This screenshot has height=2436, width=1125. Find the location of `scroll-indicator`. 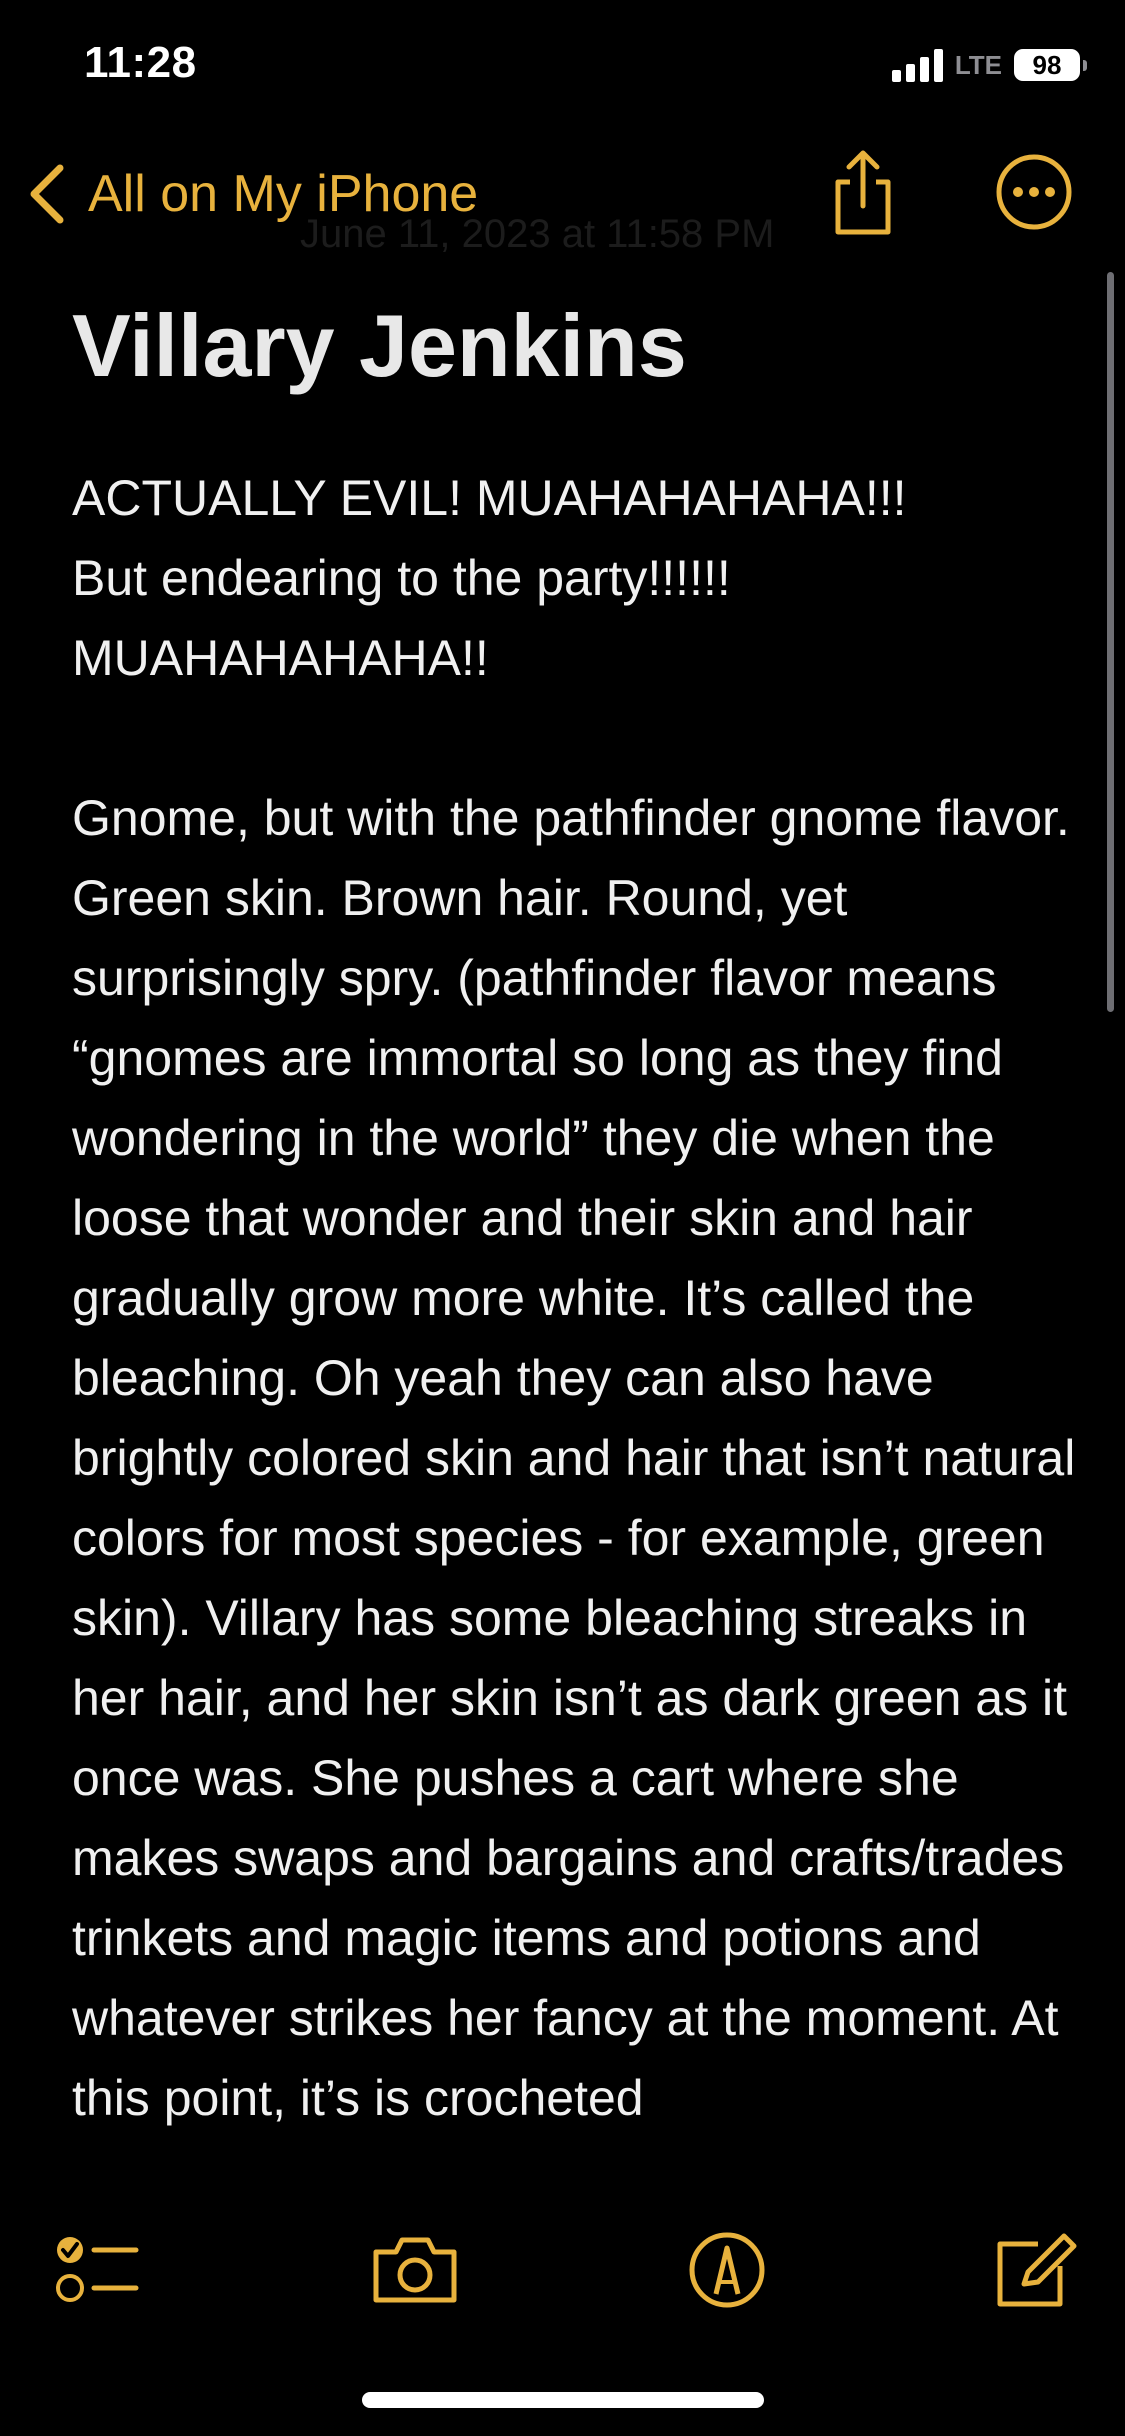

scroll-indicator is located at coordinates (1110, 642).